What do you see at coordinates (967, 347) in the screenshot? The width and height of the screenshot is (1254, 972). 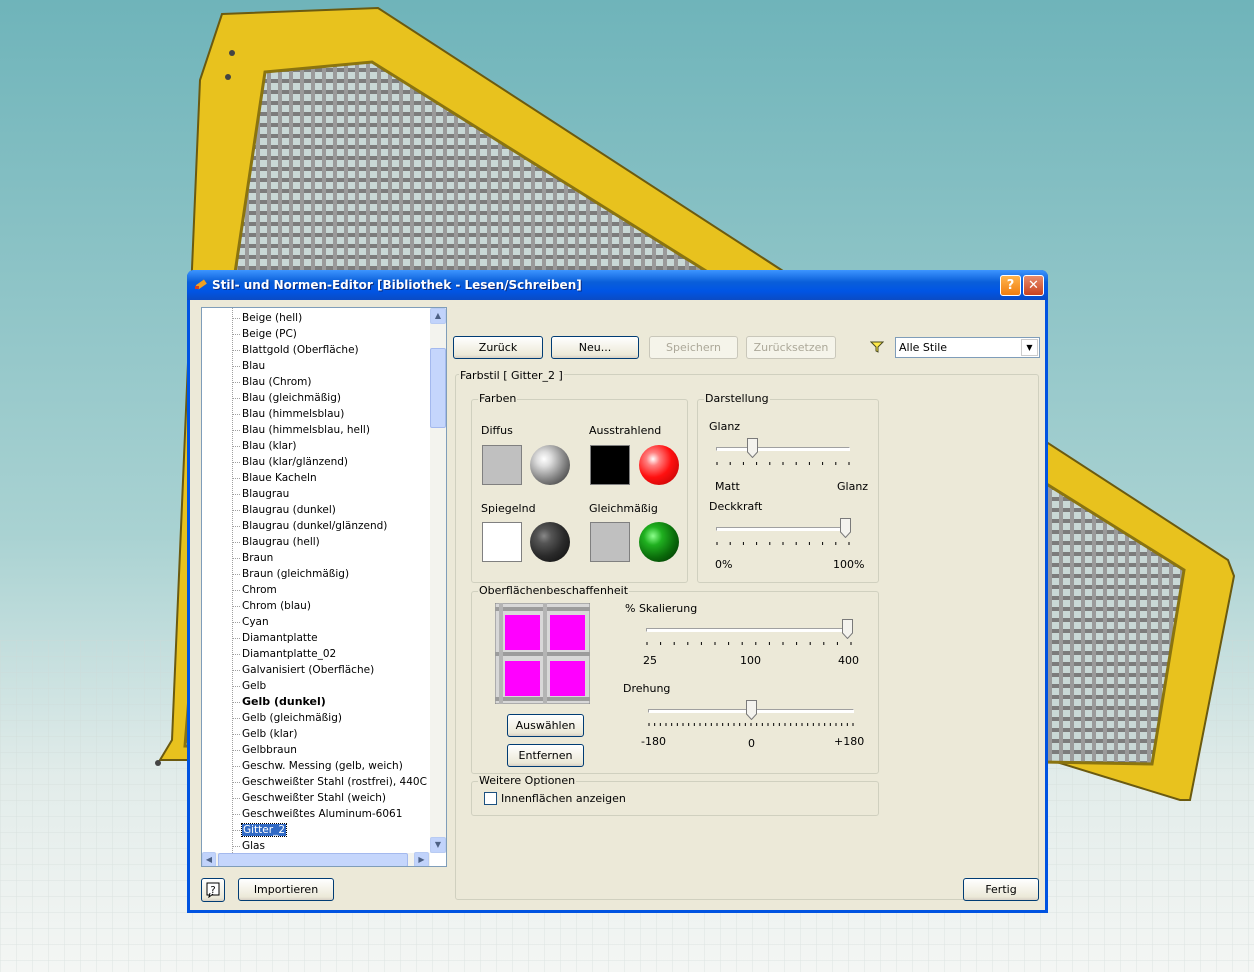 I see `style-filter-select: Alle Stile ▼` at bounding box center [967, 347].